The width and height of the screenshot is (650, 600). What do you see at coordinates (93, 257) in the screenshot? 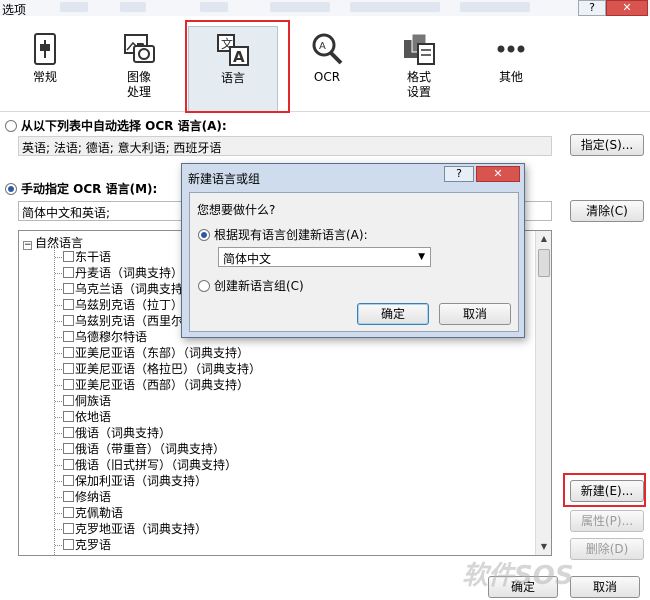
I see `language-label: 东干语` at bounding box center [93, 257].